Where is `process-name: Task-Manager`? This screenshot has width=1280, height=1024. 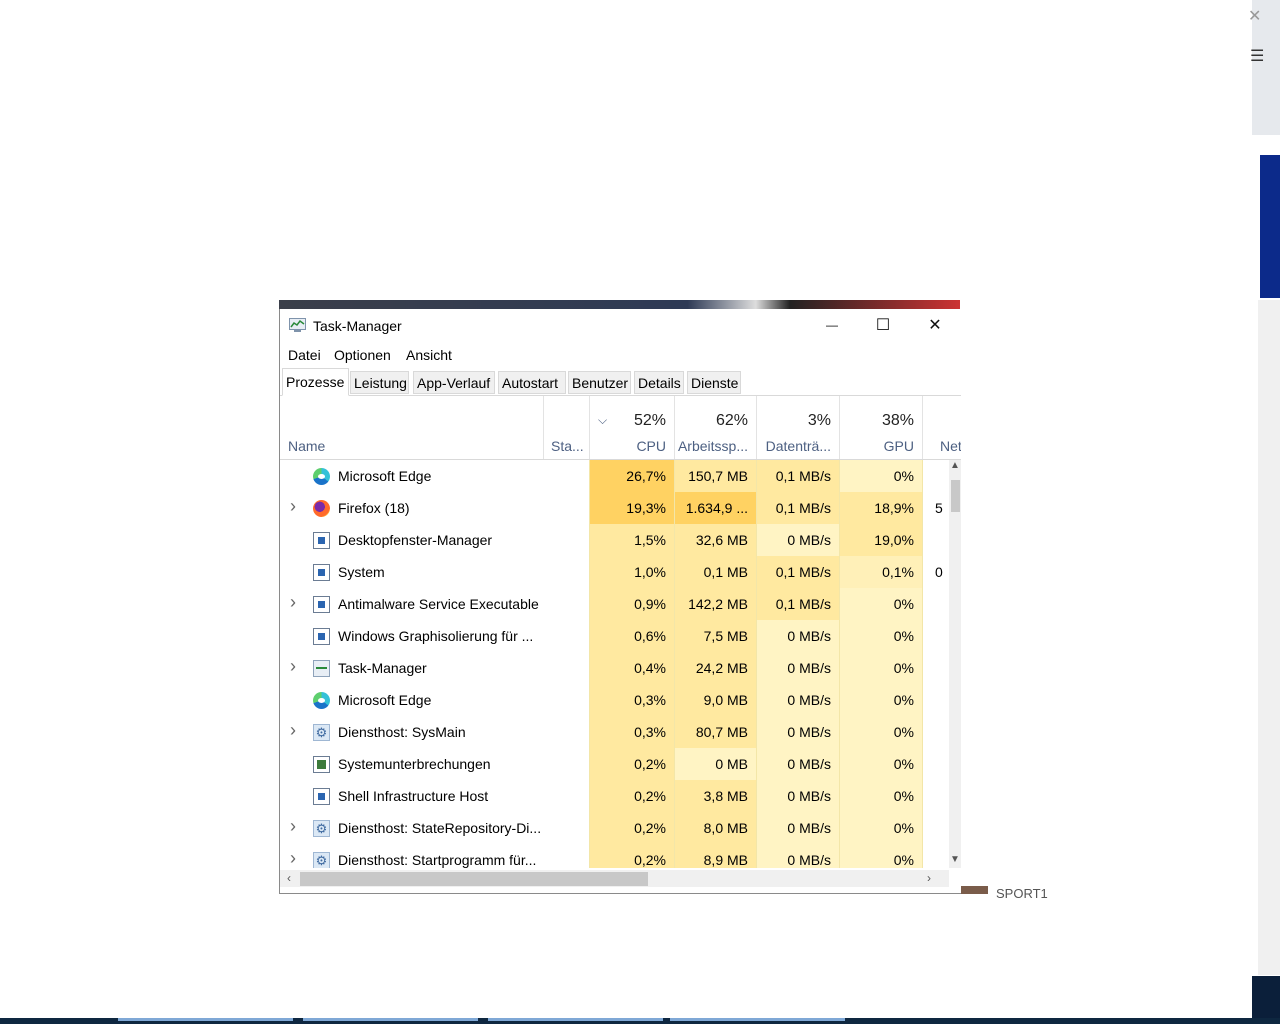 process-name: Task-Manager is located at coordinates (382, 668).